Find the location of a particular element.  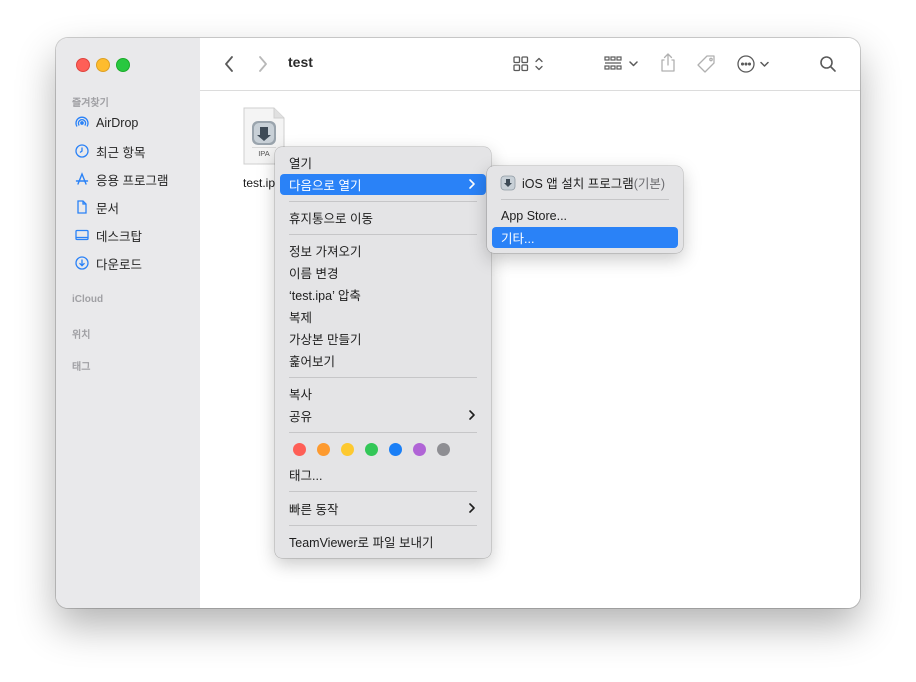

view-mode-button is located at coordinates (532, 64).